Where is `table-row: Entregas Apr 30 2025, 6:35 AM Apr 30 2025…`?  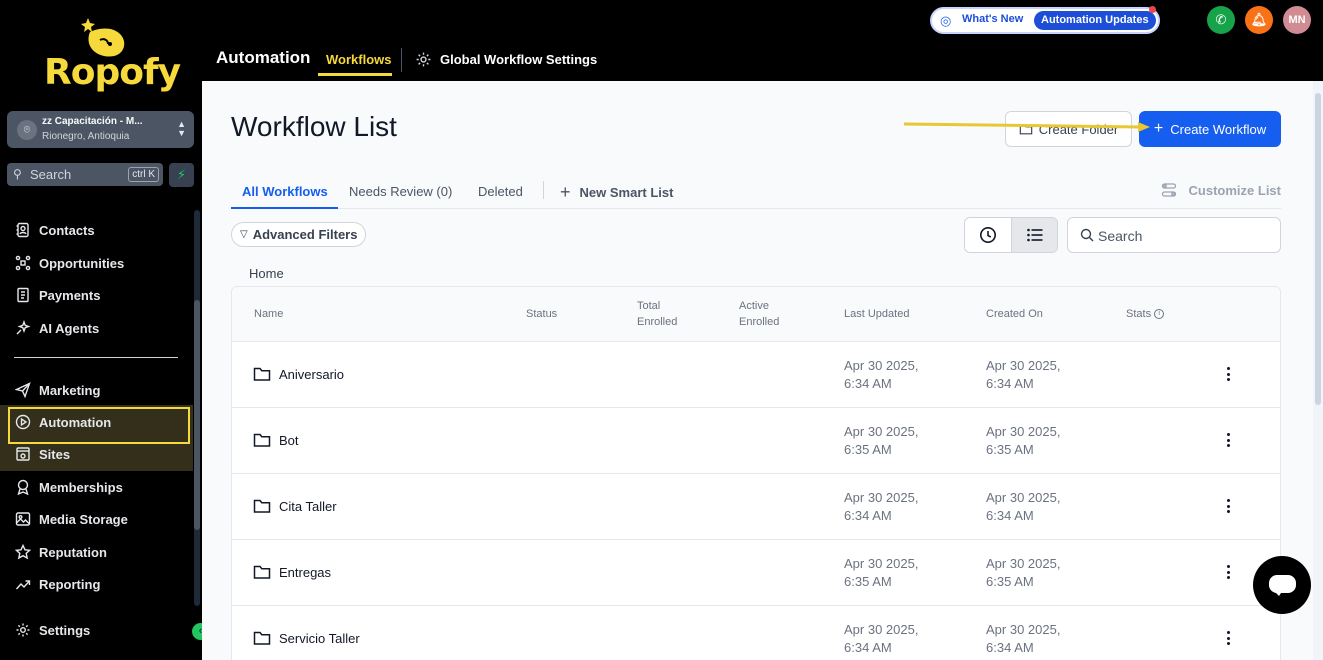 table-row: Entregas Apr 30 2025, 6:35 AM Apr 30 2025… is located at coordinates (756, 573).